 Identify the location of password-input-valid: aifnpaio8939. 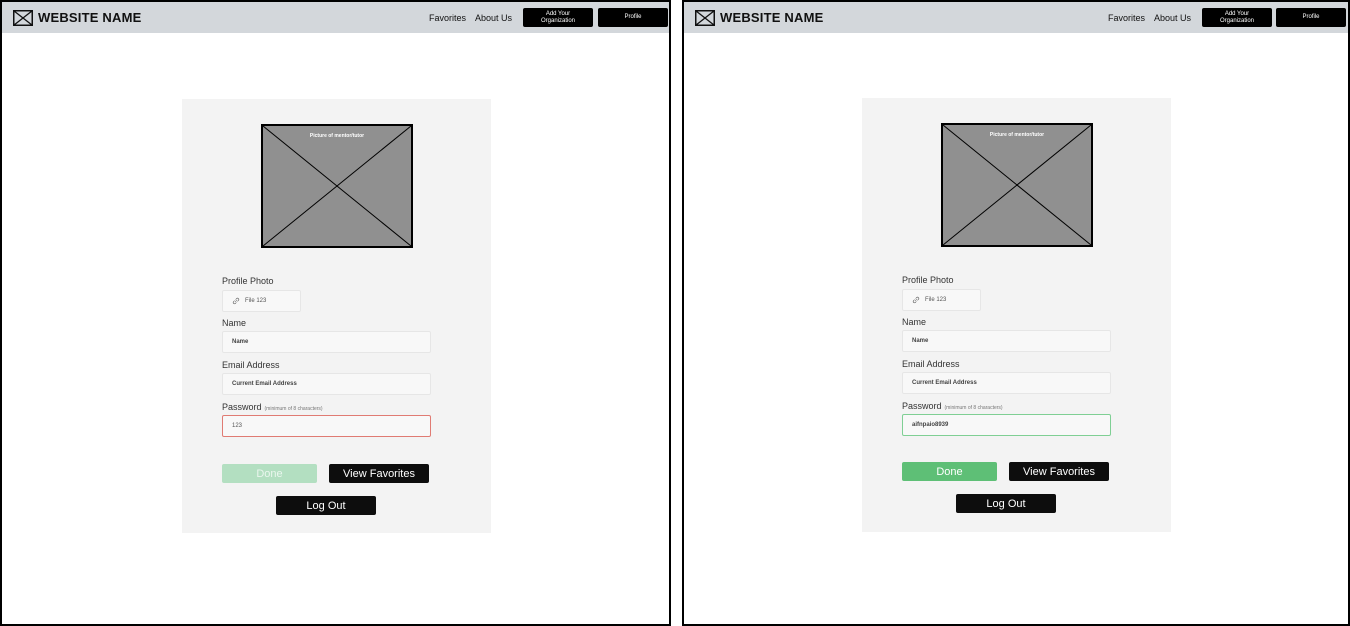
(1006, 425).